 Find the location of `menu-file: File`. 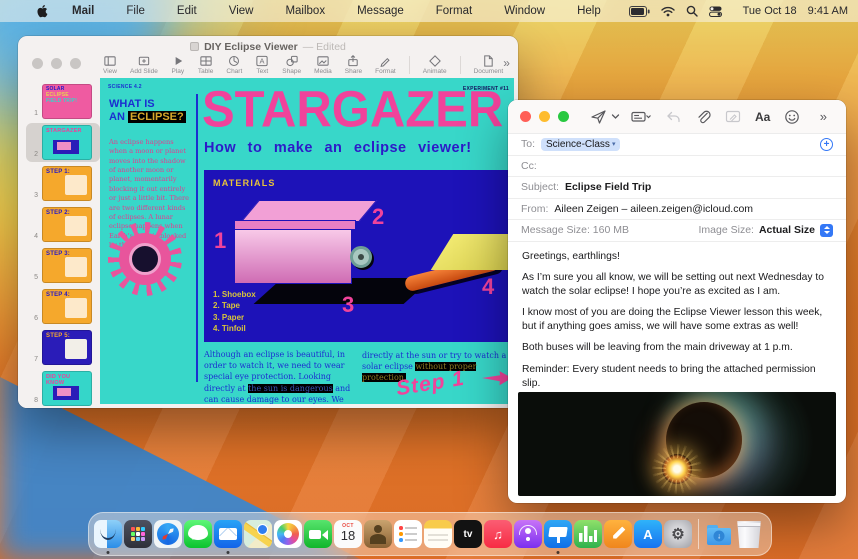

menu-file: File is located at coordinates (135, 11).